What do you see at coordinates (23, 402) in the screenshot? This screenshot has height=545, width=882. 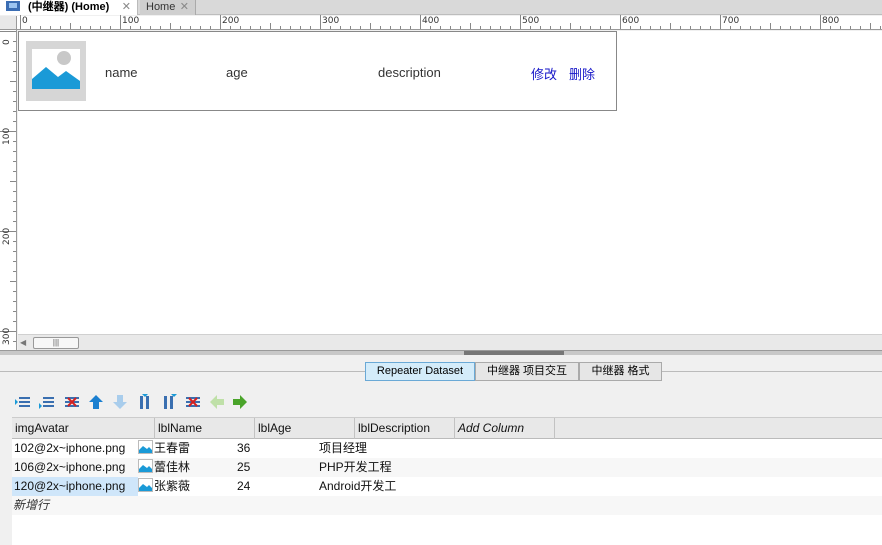 I see `insert-row-icon` at bounding box center [23, 402].